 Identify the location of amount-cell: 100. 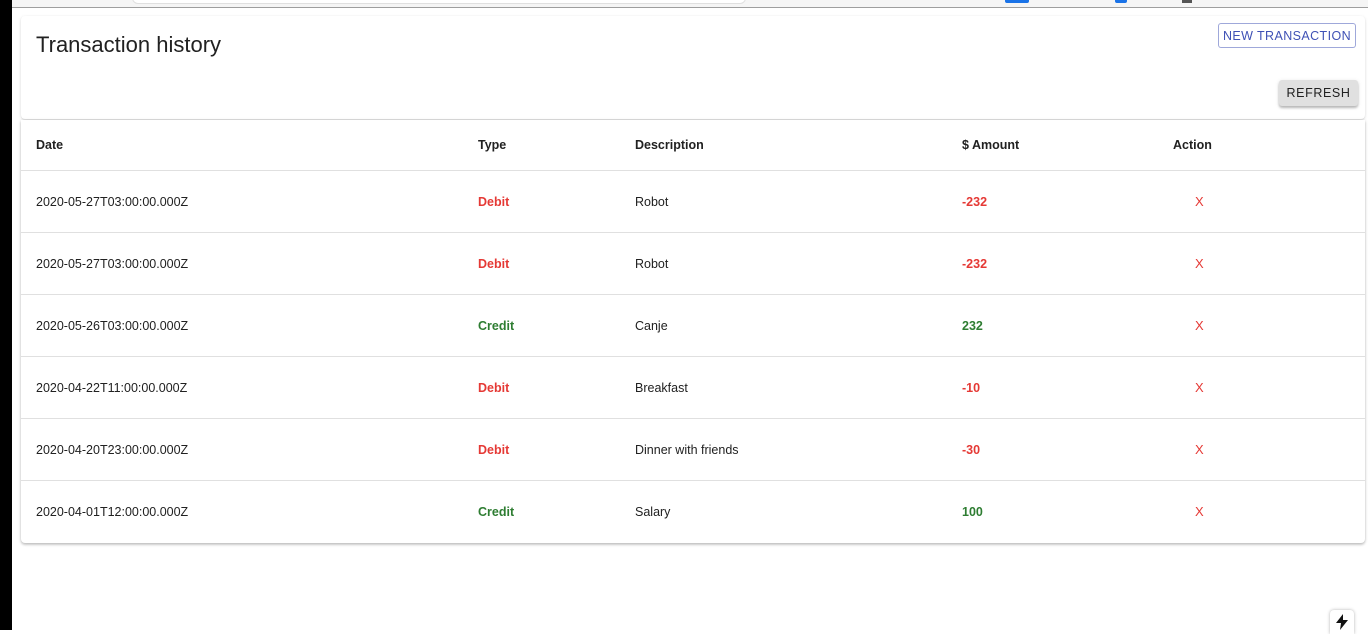
(972, 511).